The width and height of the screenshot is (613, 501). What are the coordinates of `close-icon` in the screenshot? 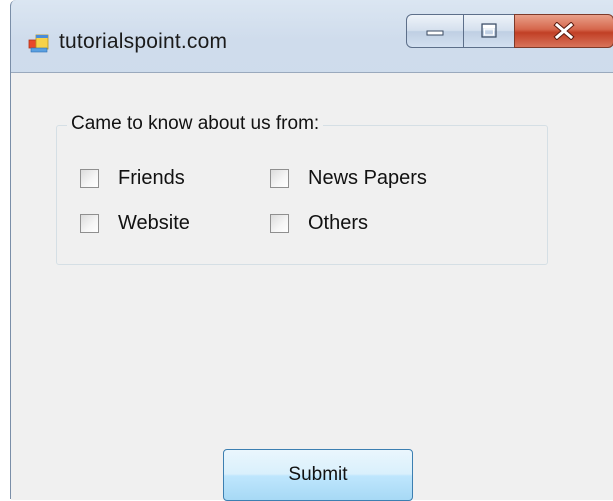 It's located at (564, 31).